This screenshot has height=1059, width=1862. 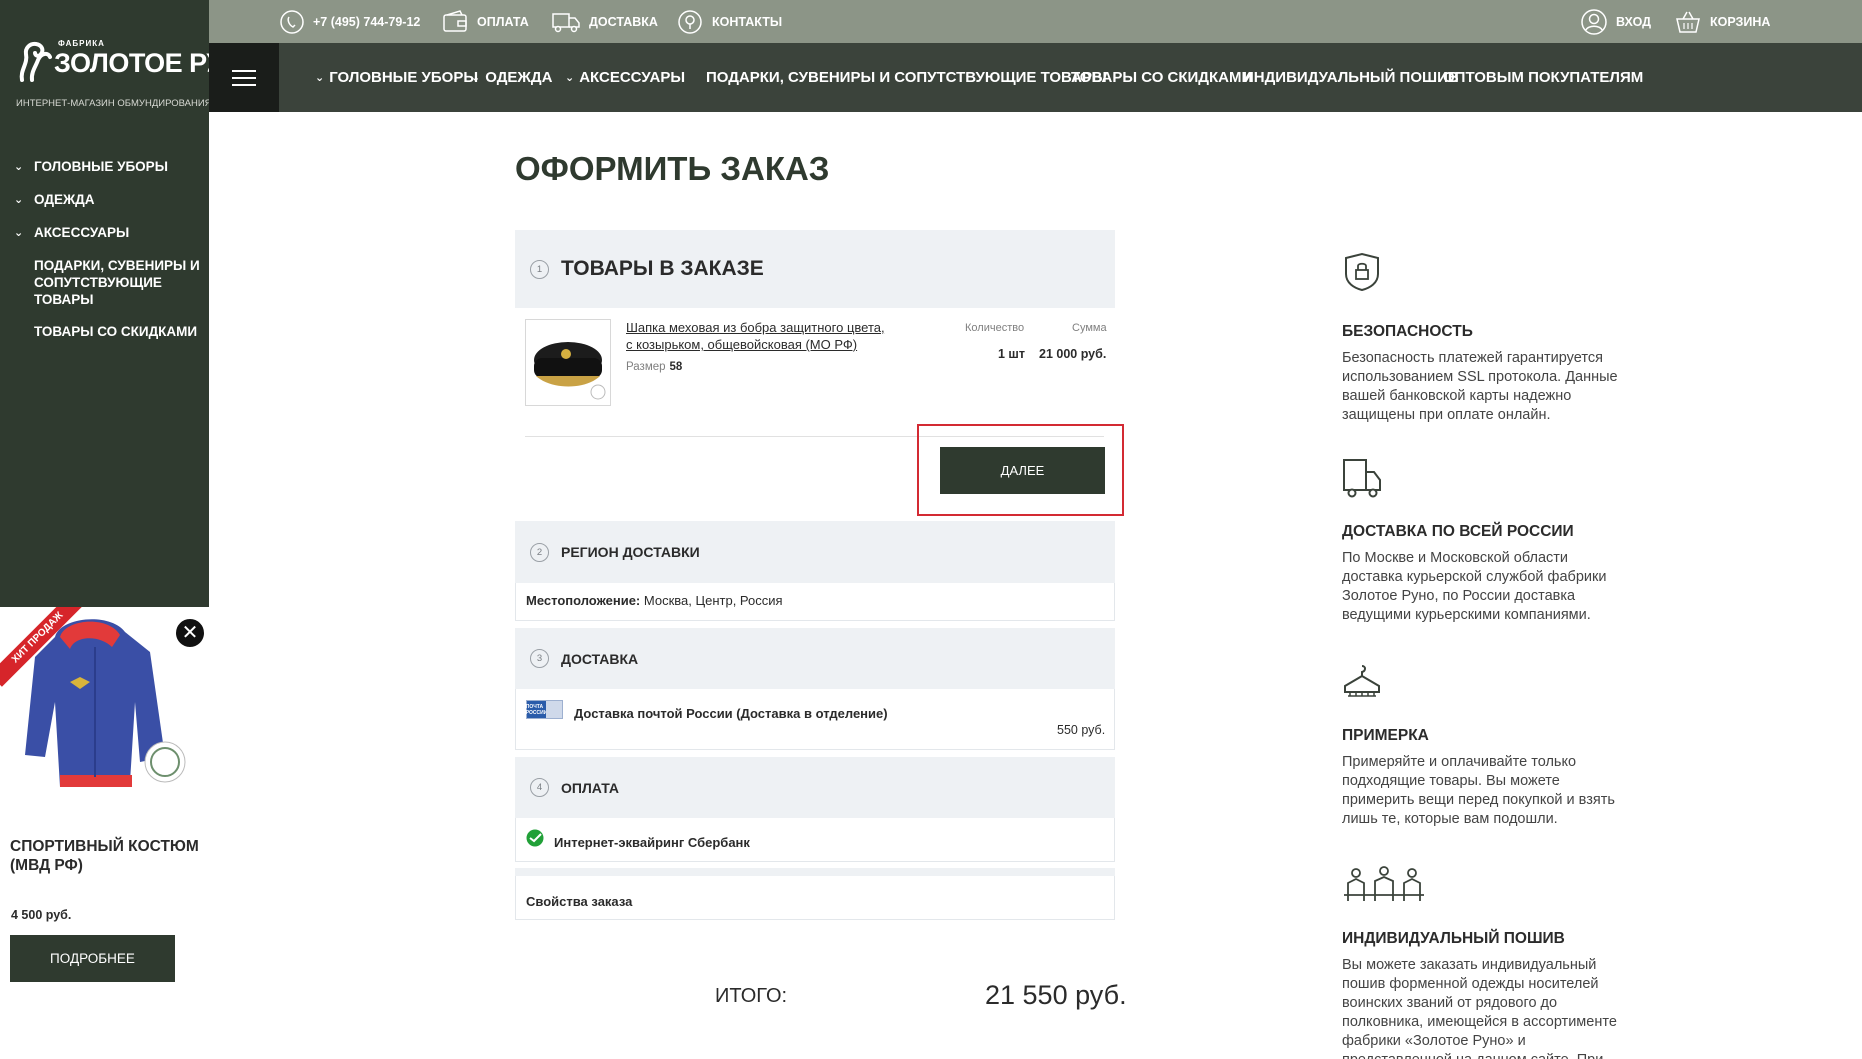 What do you see at coordinates (1362, 272) in the screenshot?
I see `shield-lock-icon` at bounding box center [1362, 272].